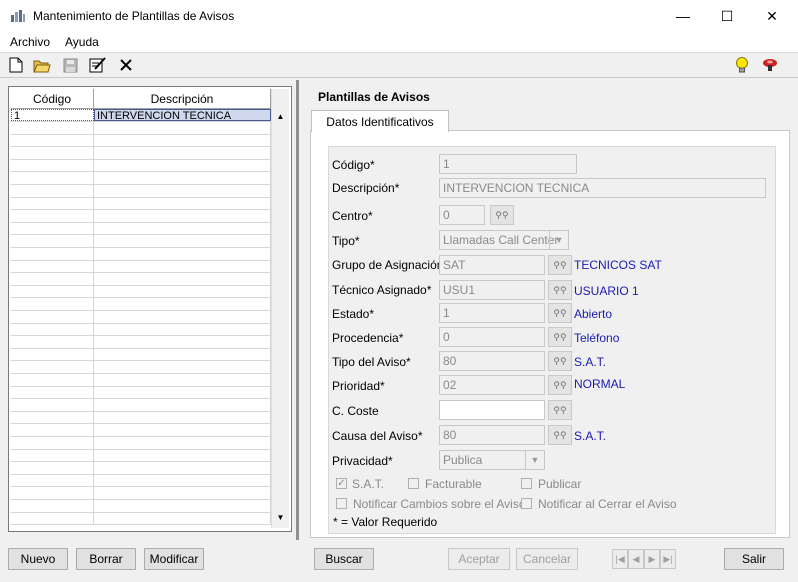 The image size is (798, 582). What do you see at coordinates (620, 559) in the screenshot?
I see `first-record-icon: |◀` at bounding box center [620, 559].